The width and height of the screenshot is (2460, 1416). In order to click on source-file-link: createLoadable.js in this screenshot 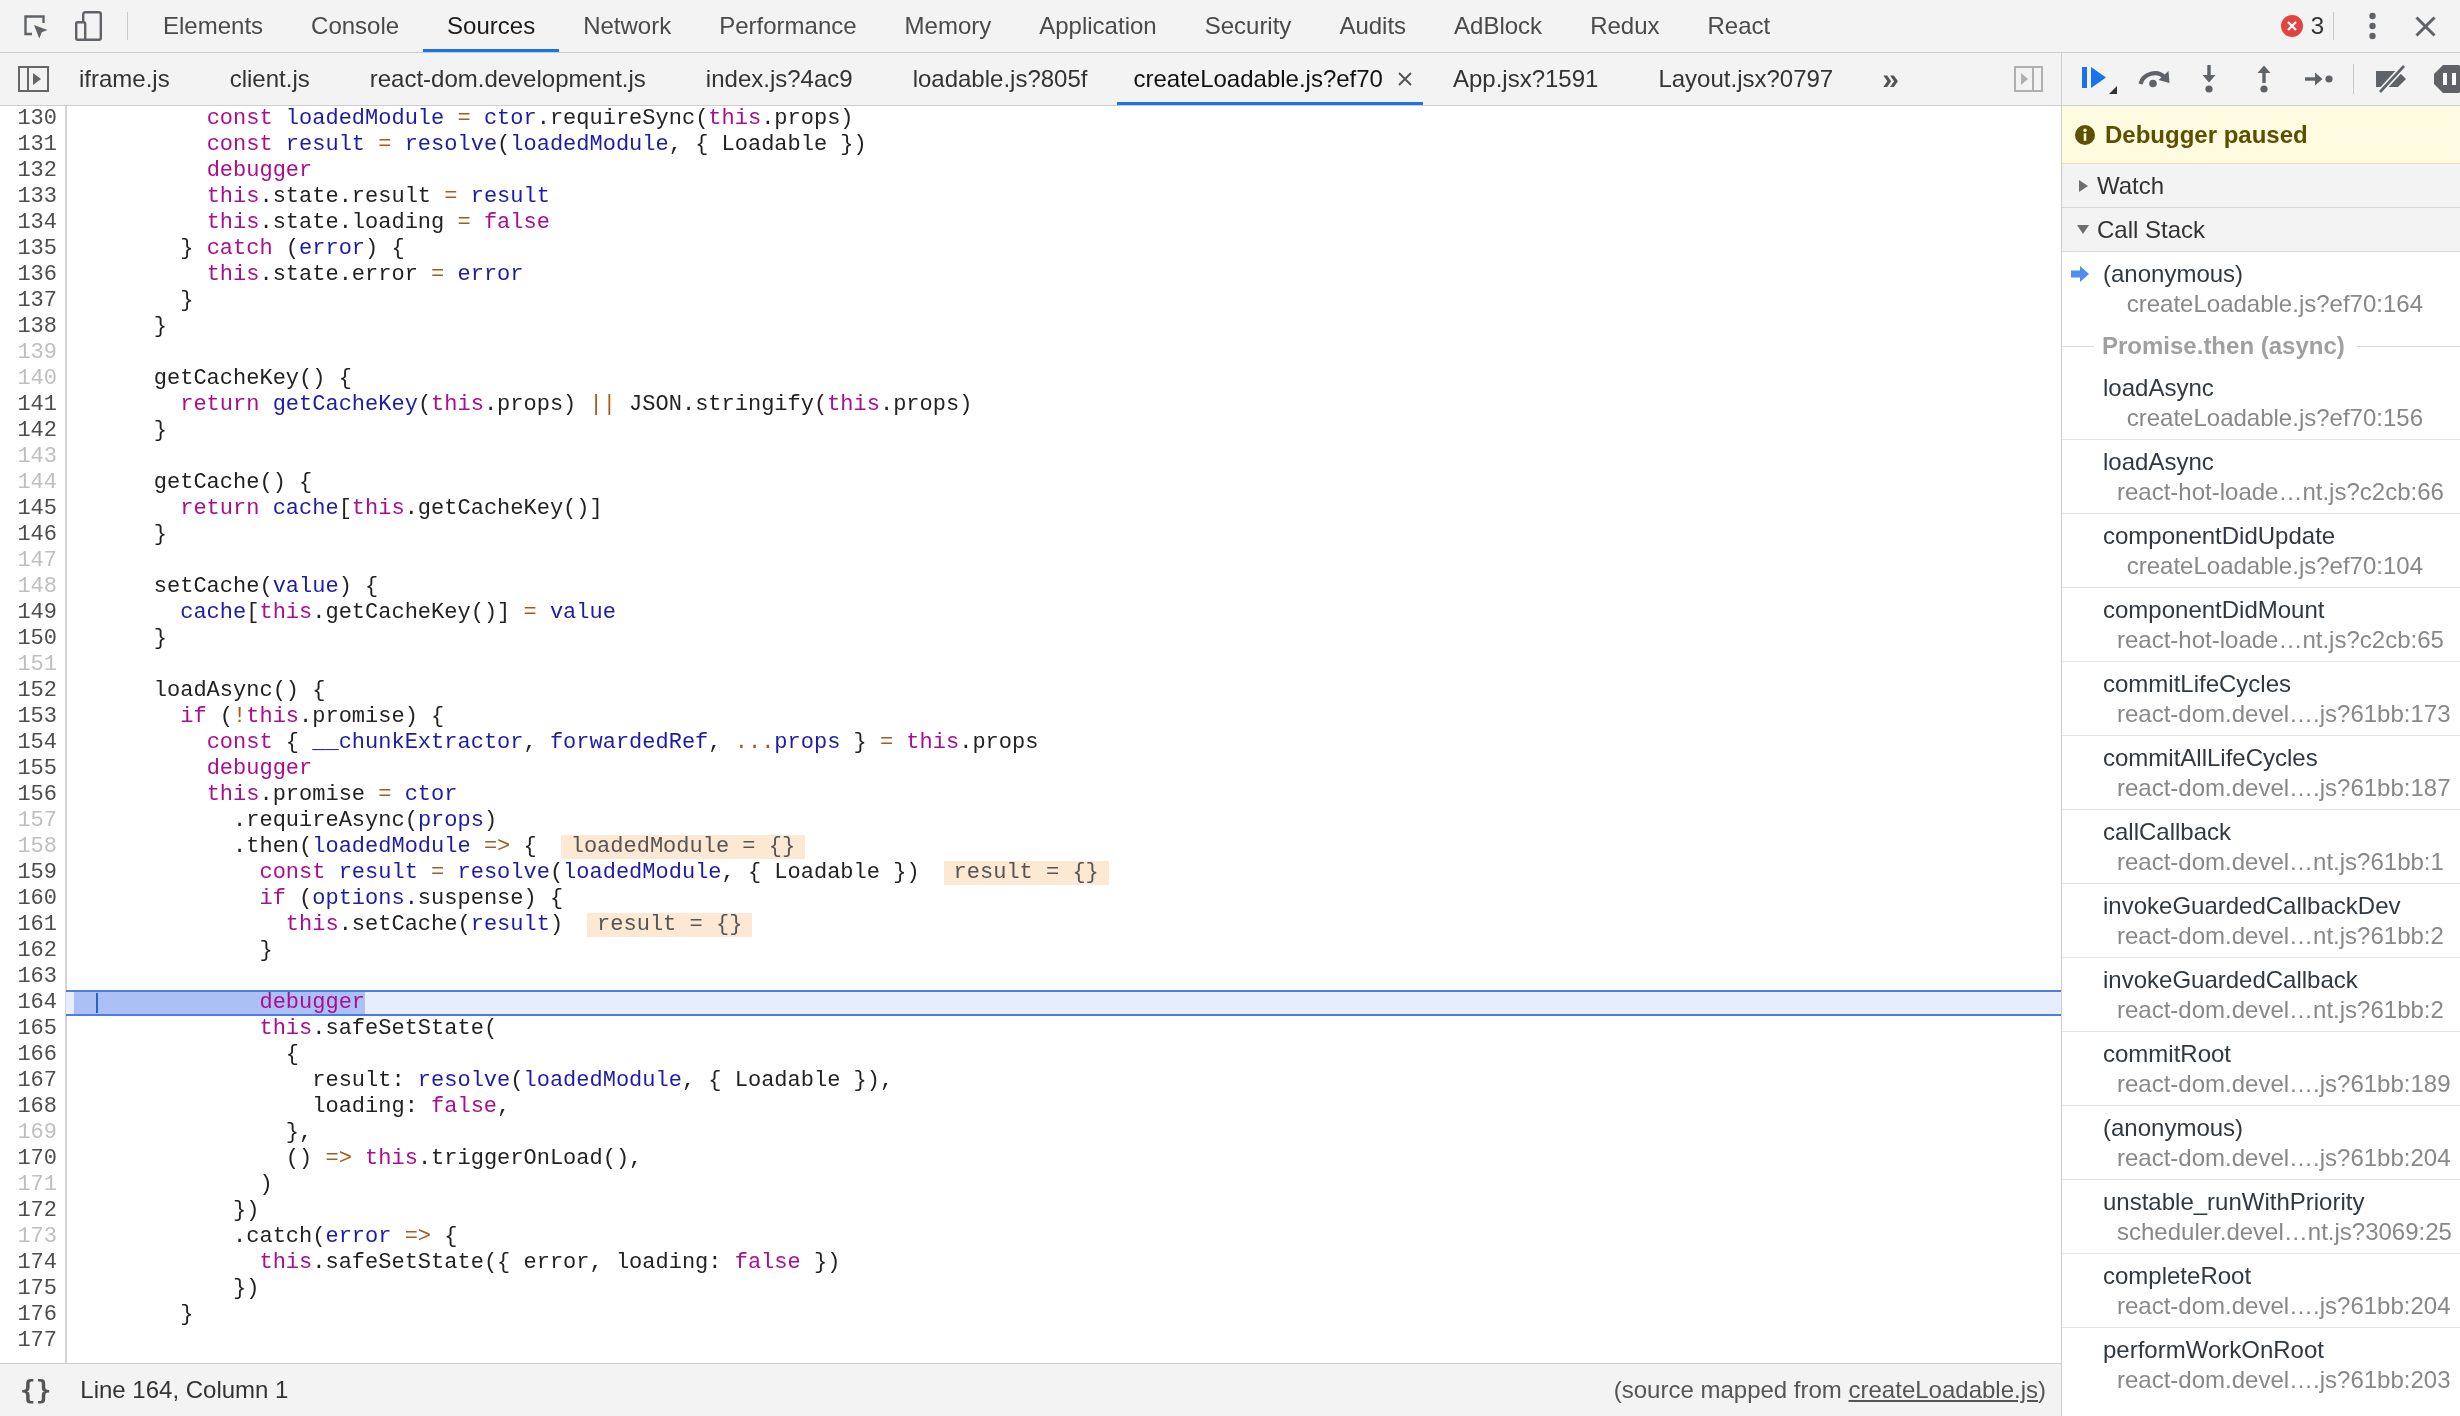, I will do `click(1943, 1389)`.